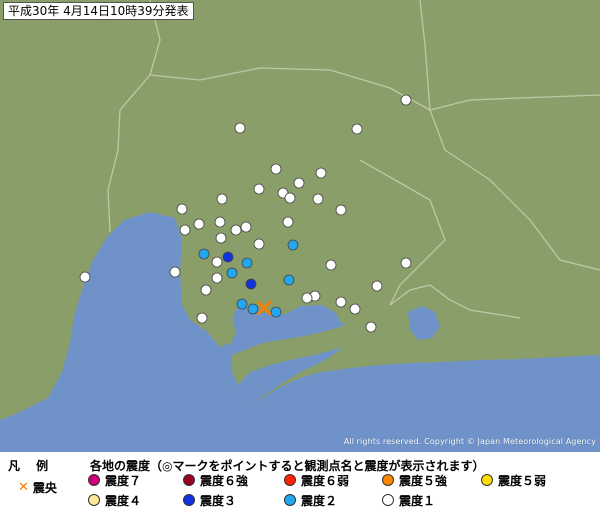  I want to click on legend-label: 震度２, so click(319, 500).